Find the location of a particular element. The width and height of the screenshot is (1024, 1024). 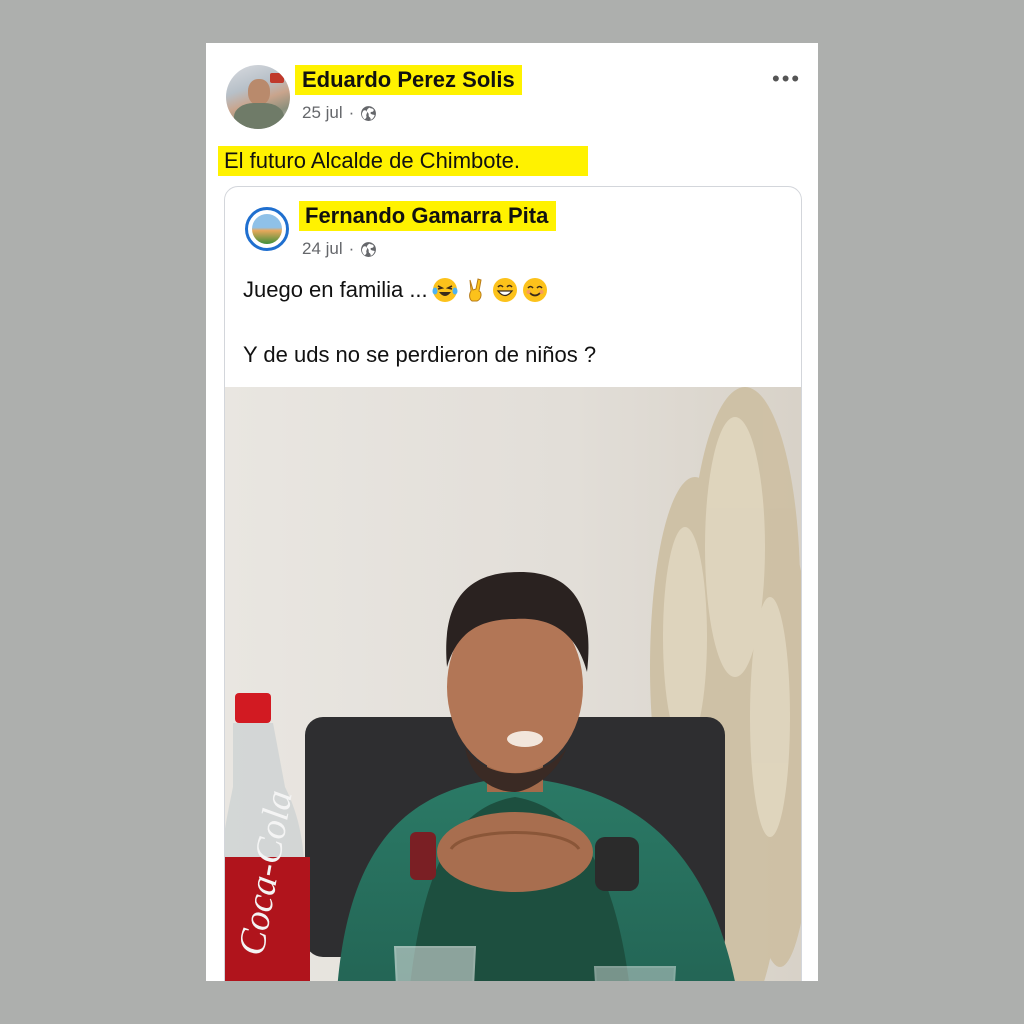

laughing-tears-emoji is located at coordinates (445, 290).